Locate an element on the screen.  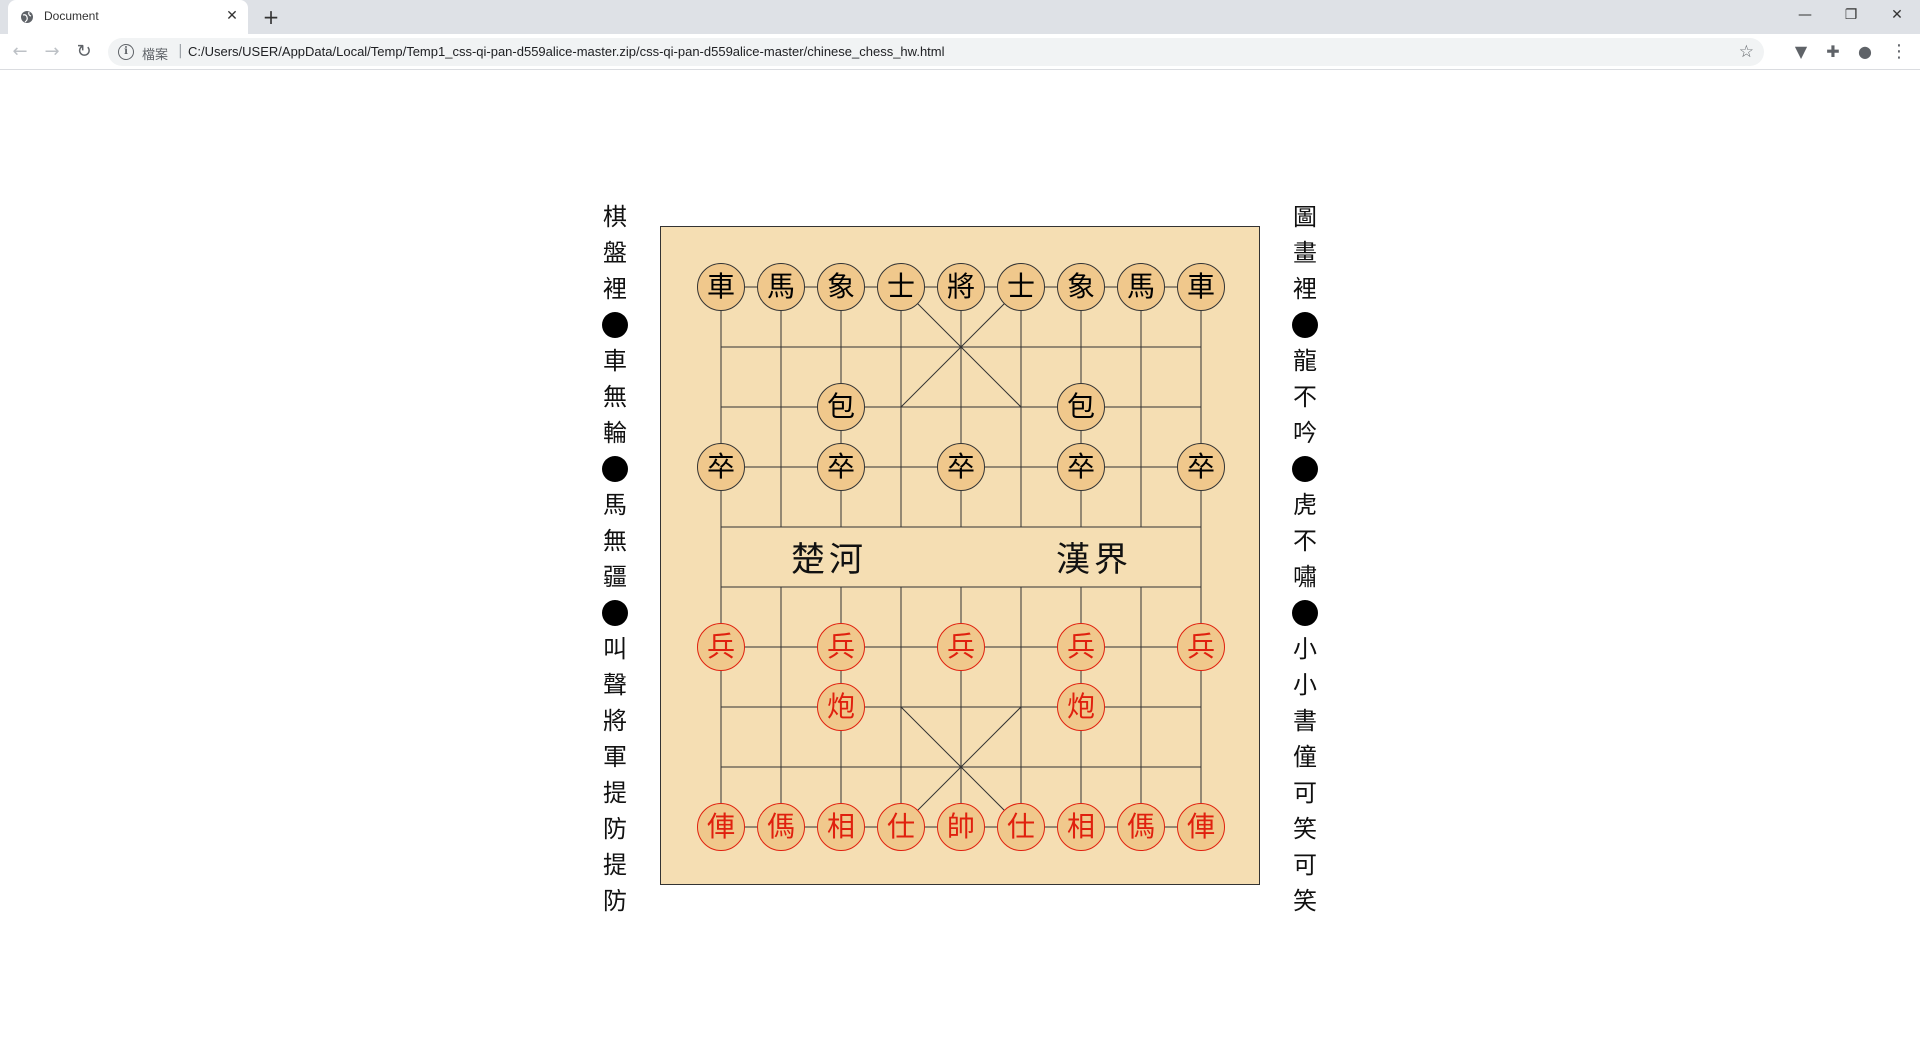
poem-character: 車 is located at coordinates (615, 361).